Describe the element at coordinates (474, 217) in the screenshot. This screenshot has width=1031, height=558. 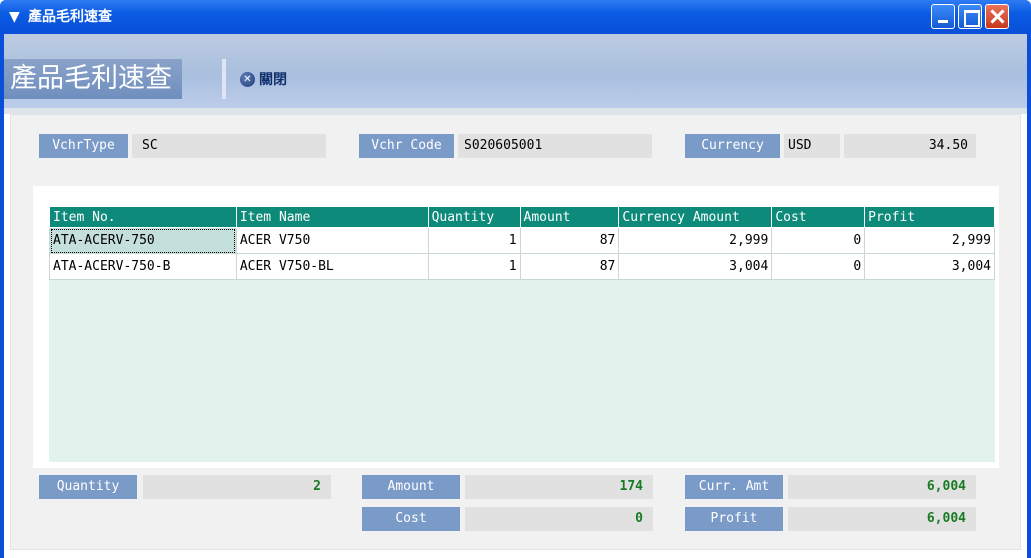
I see `col-header-quantity: Quantity` at that location.